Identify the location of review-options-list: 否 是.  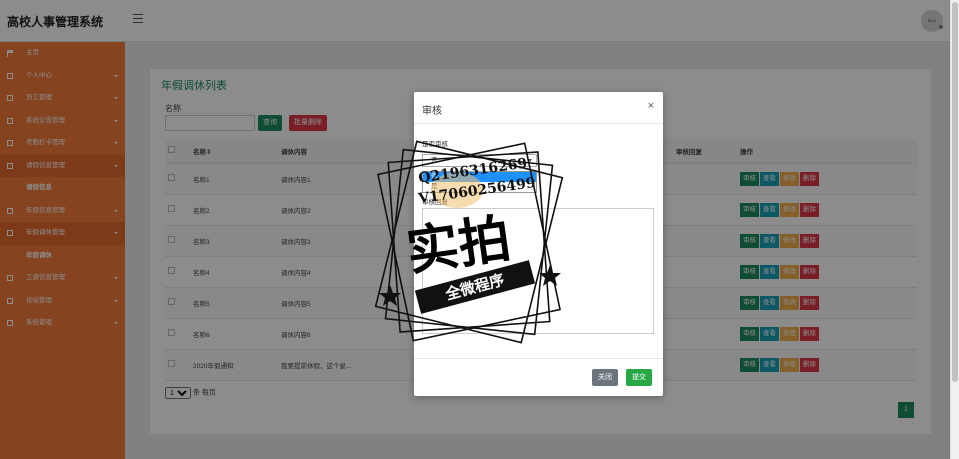
(479, 182).